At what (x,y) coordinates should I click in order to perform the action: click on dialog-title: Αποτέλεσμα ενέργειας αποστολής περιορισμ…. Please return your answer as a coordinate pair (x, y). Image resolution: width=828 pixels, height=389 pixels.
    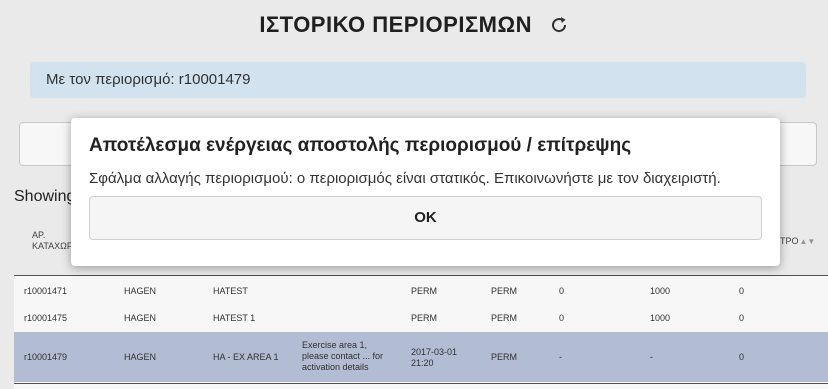
    Looking at the image, I should click on (360, 145).